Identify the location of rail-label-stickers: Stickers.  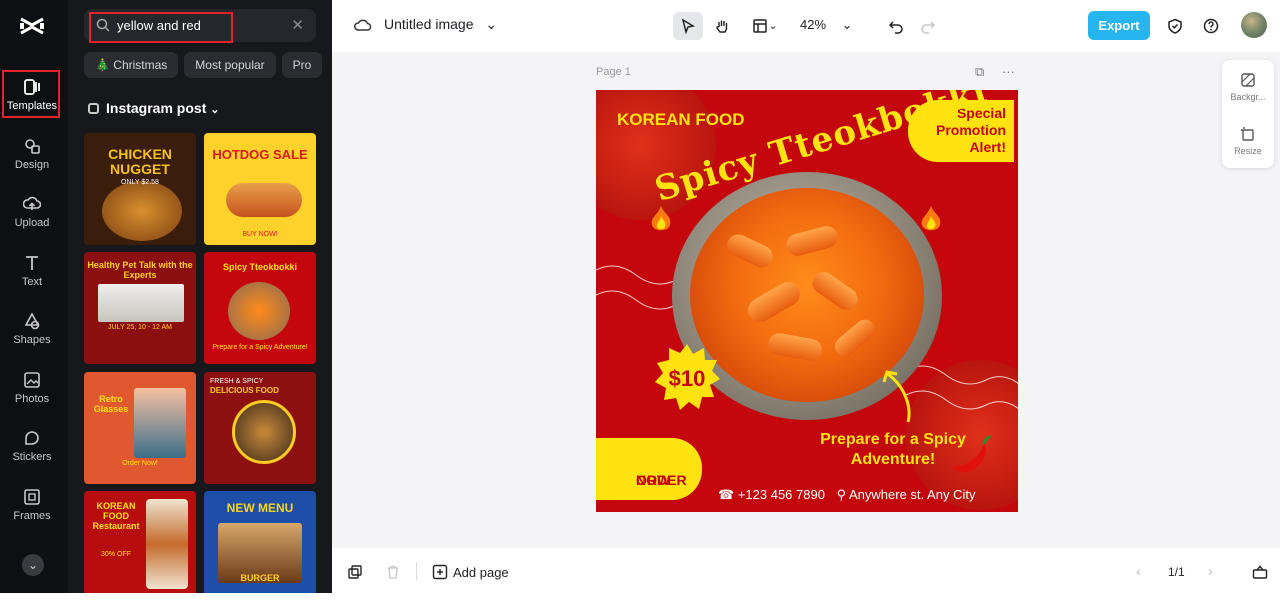
(32, 457).